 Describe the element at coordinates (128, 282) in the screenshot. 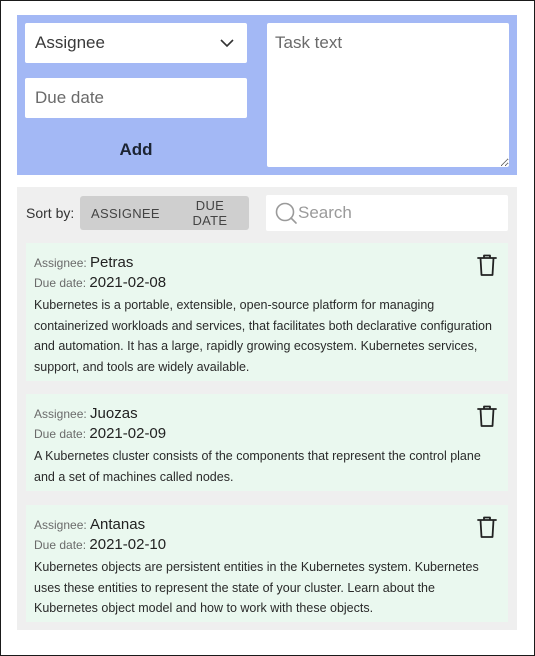

I see `task-due-date: 2021-02-08` at that location.